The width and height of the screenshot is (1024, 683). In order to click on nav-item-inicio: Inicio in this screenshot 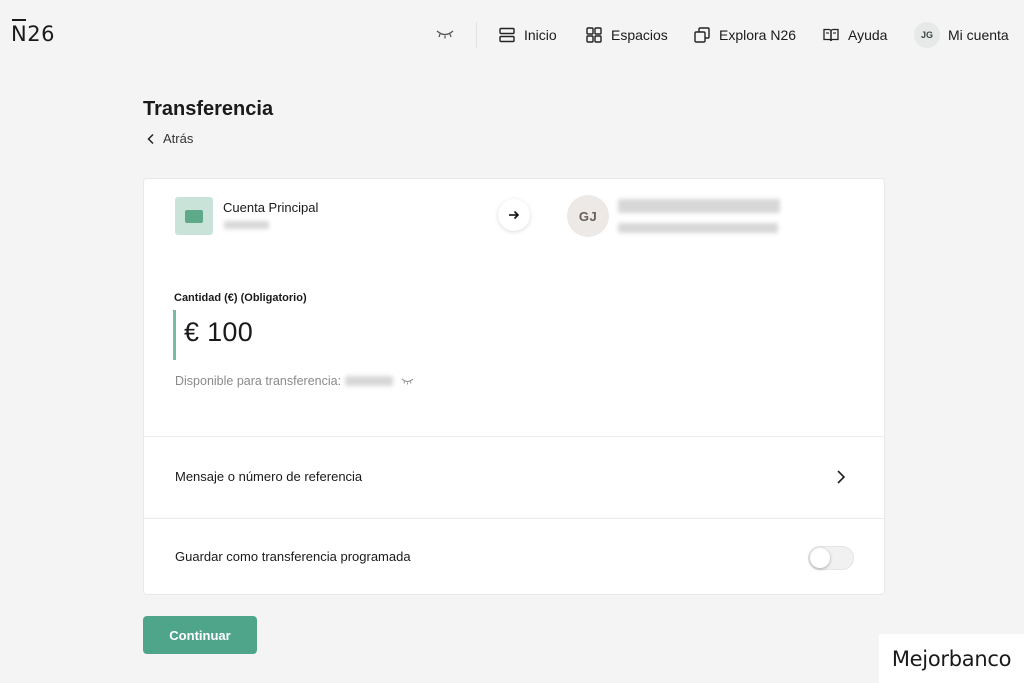, I will do `click(527, 35)`.